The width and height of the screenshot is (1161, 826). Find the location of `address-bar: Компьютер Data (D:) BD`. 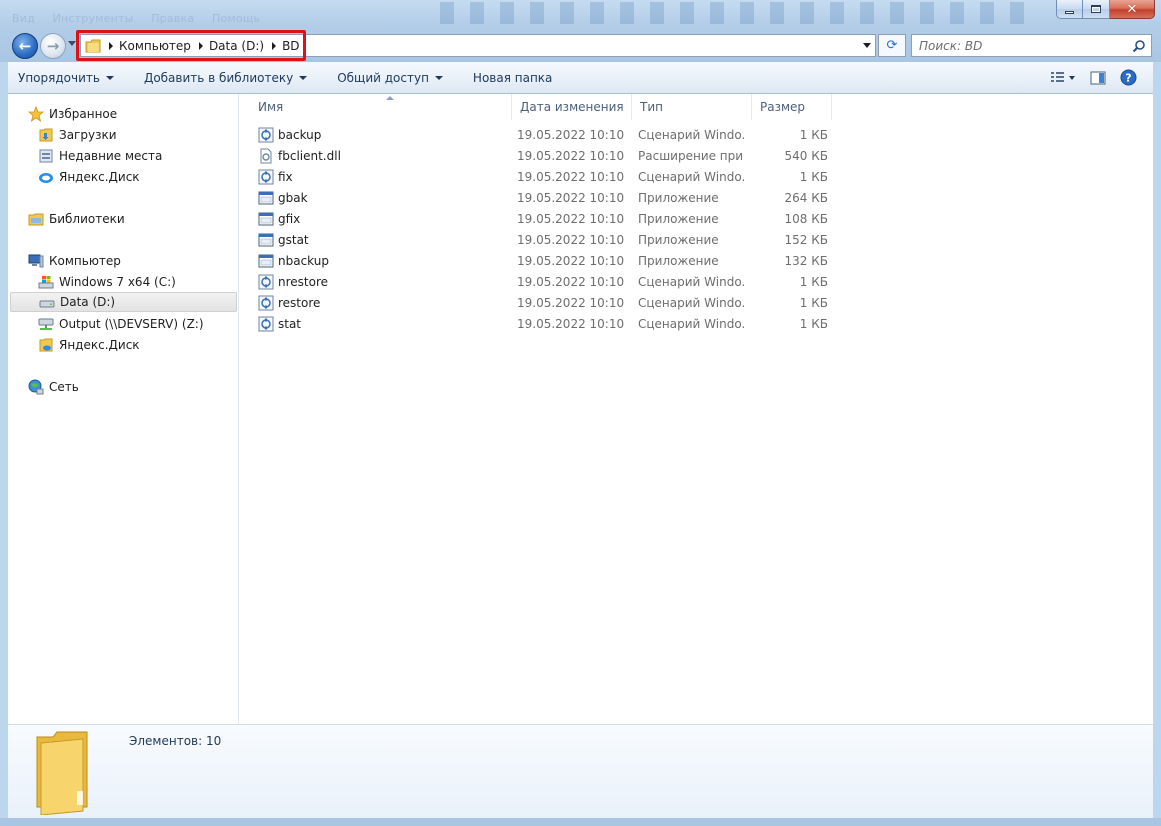

address-bar: Компьютер Data (D:) BD is located at coordinates (478, 45).